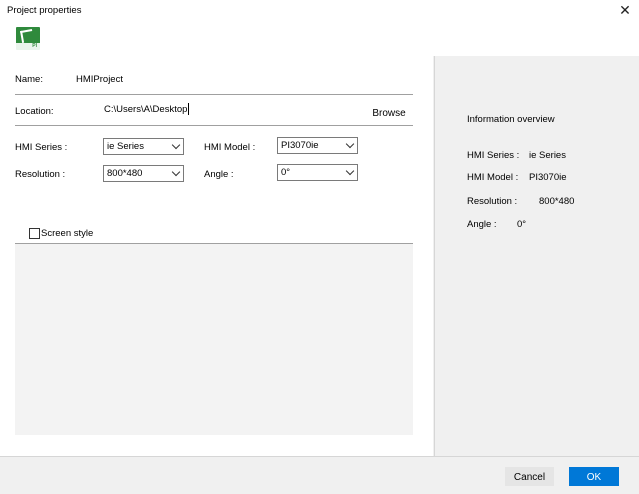 The width and height of the screenshot is (639, 494). I want to click on dialog-header: PI, so click(319, 39).